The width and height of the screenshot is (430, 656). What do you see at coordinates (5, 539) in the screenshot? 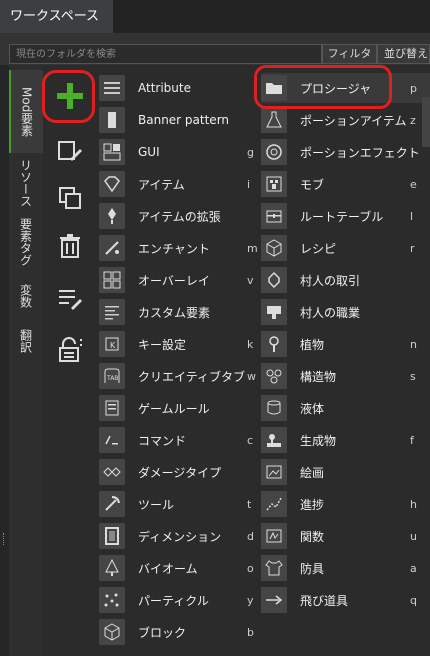
I see `grip-icon` at bounding box center [5, 539].